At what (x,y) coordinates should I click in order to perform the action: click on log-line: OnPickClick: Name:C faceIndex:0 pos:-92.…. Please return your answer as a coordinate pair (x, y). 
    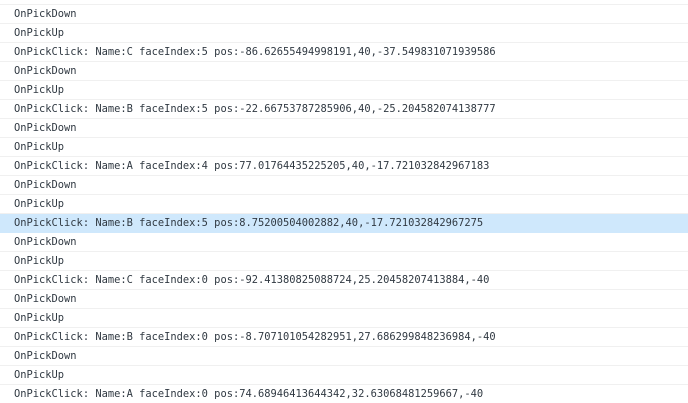
    Looking at the image, I should click on (344, 280).